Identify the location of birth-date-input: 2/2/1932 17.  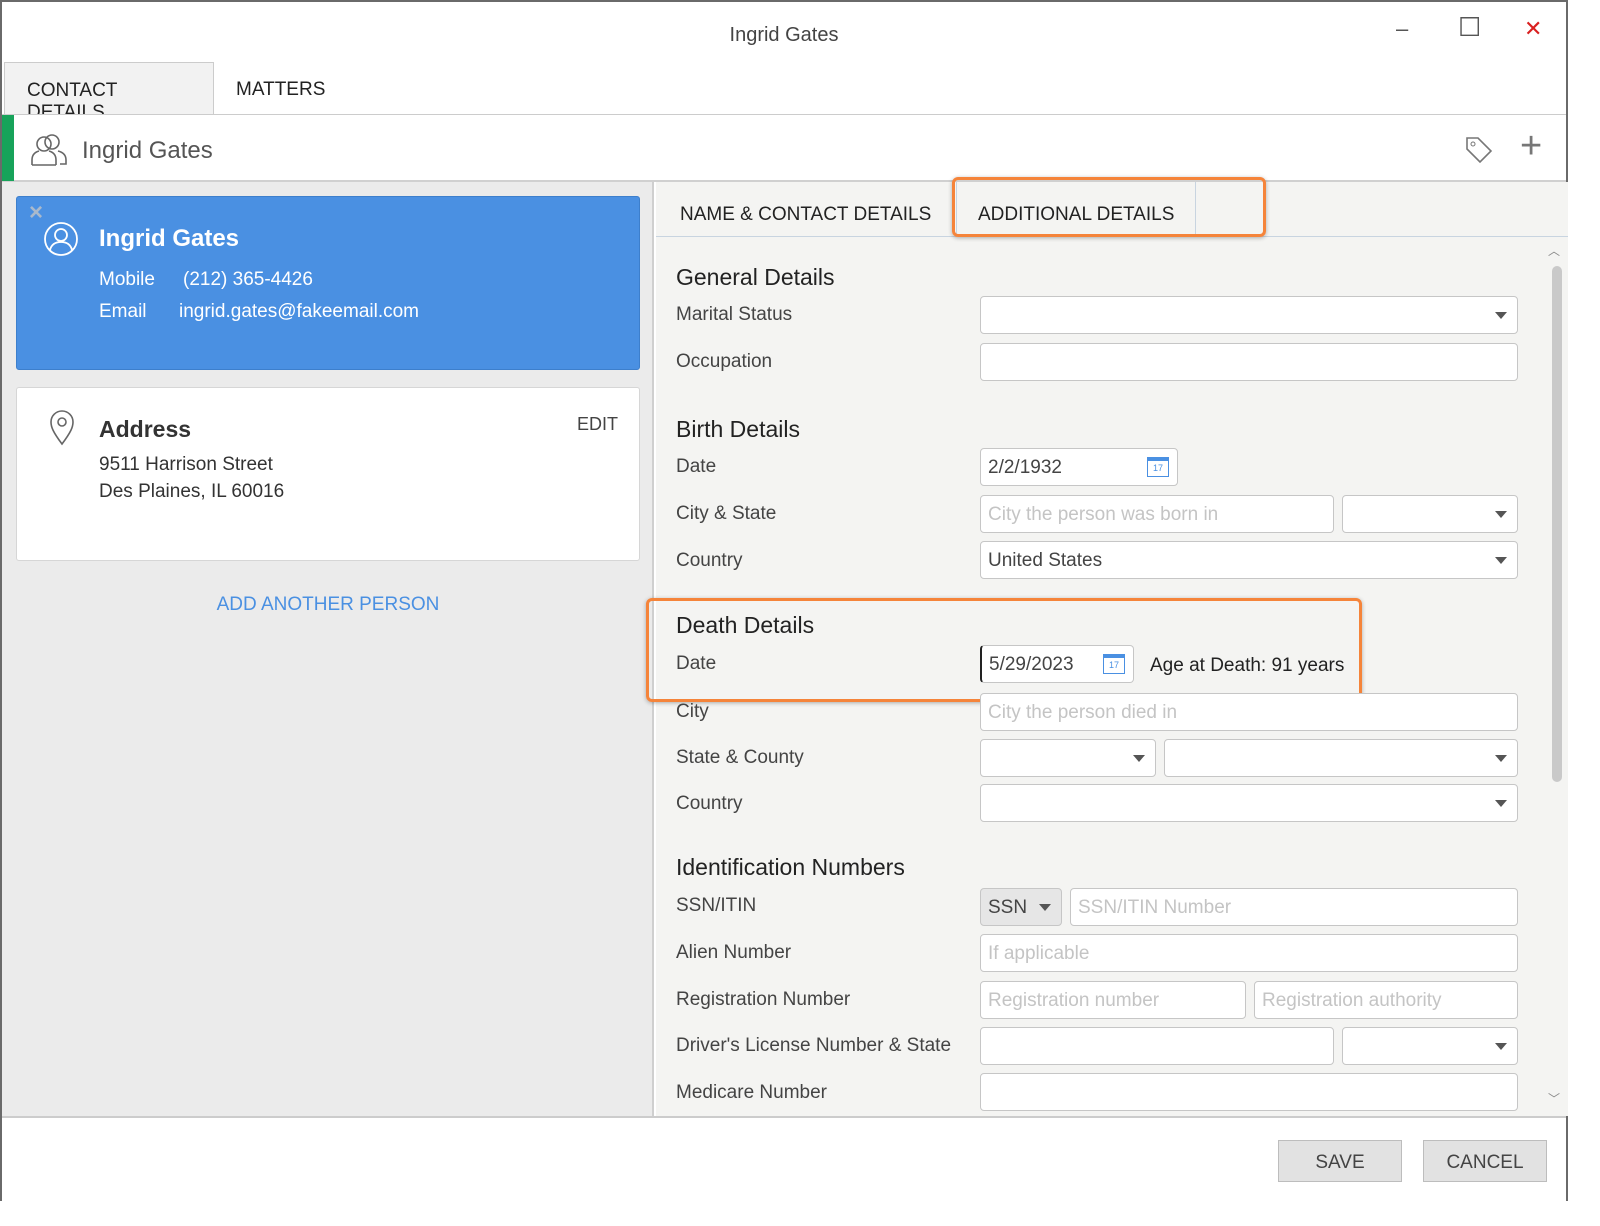
(1079, 467).